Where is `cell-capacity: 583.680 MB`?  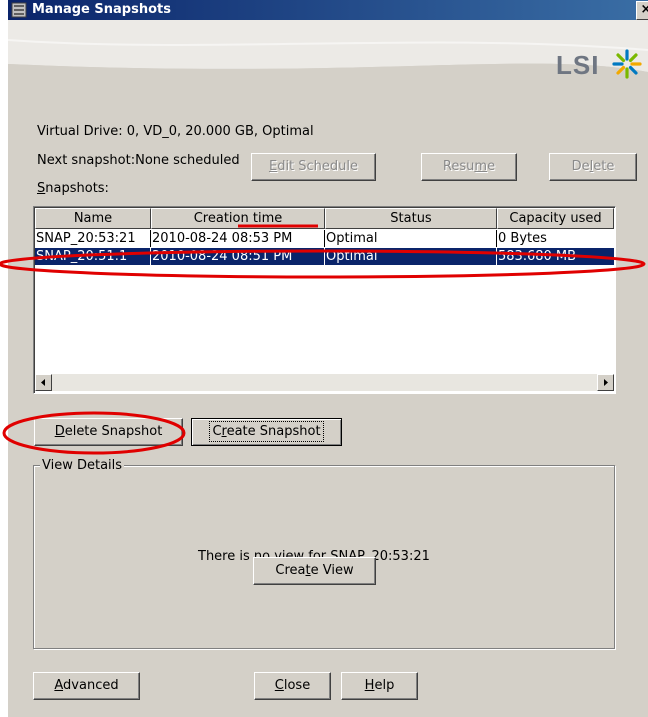 cell-capacity: 583.680 MB is located at coordinates (537, 256).